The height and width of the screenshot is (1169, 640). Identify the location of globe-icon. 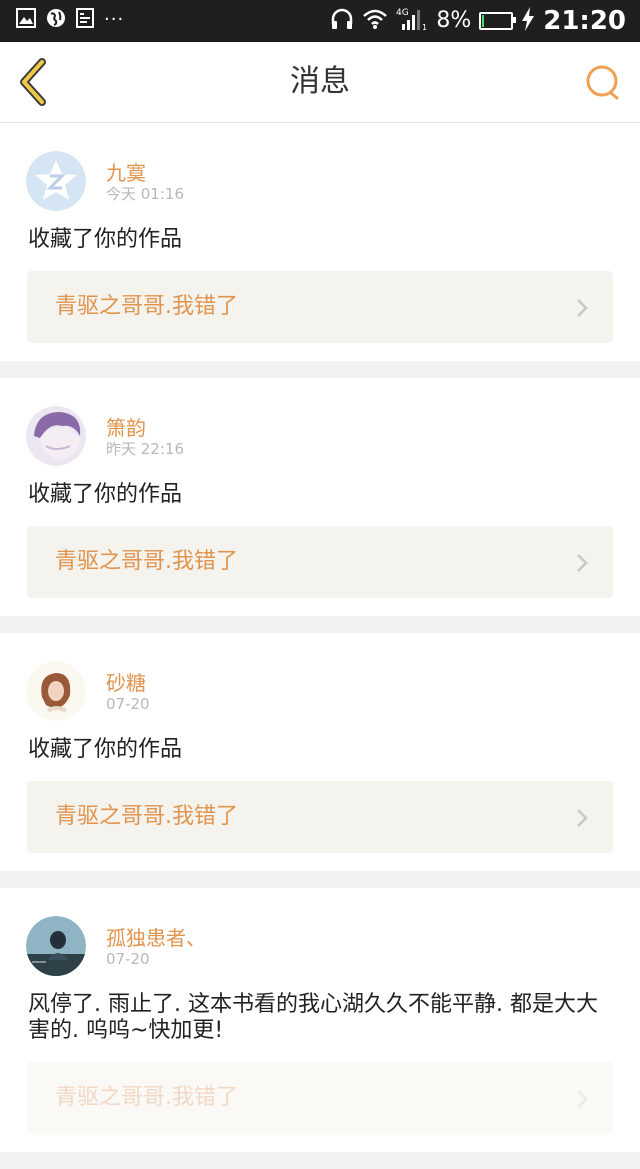
(56, 20).